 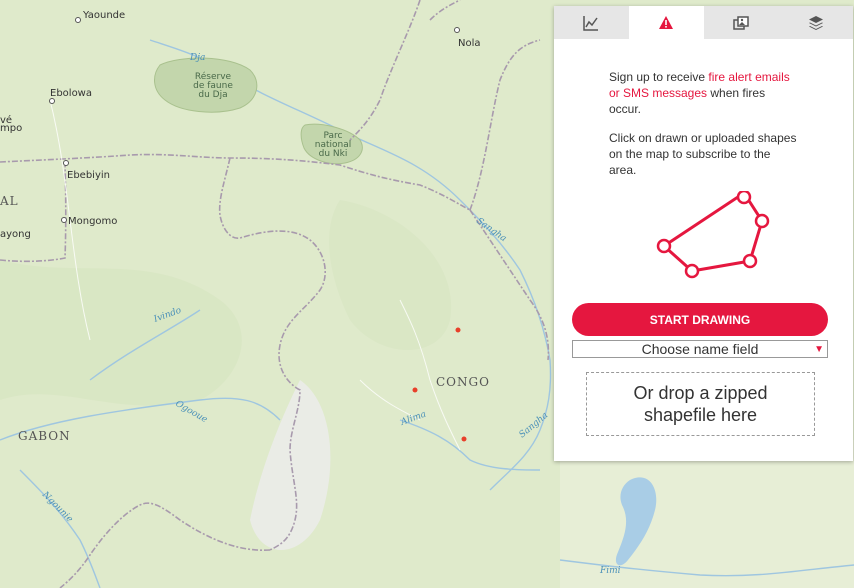 I want to click on alert-icon, so click(x=666, y=22).